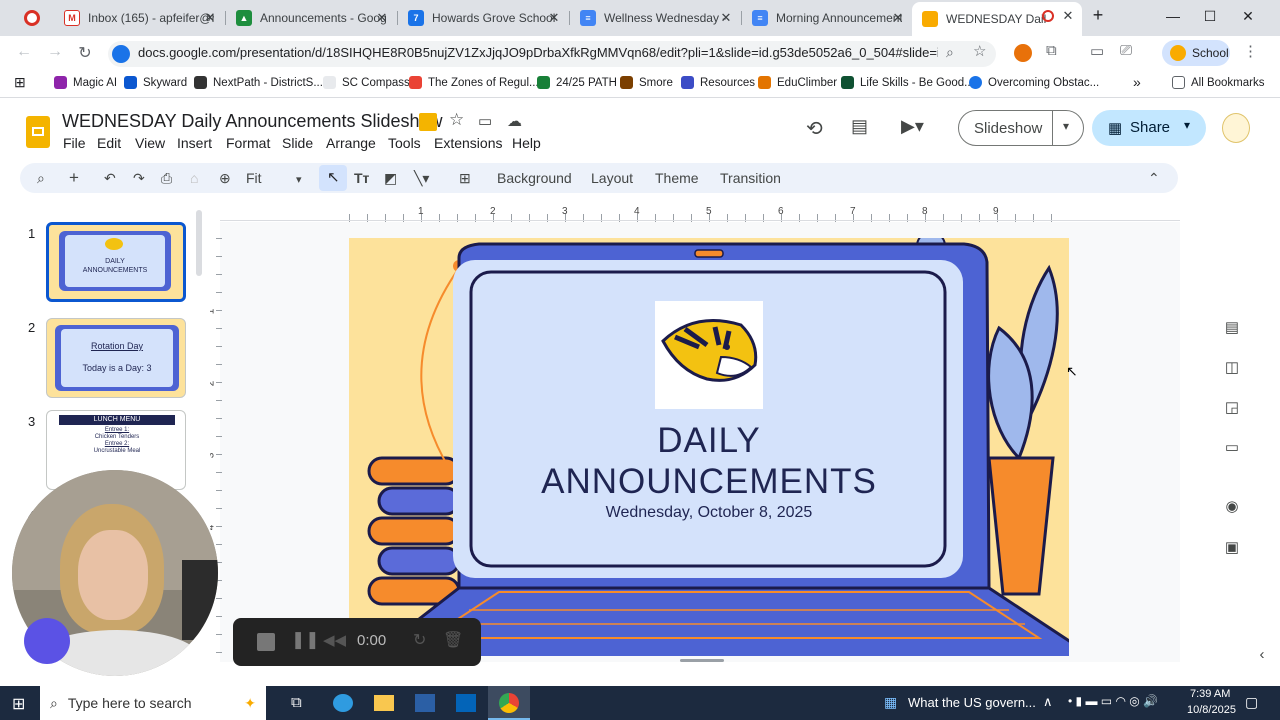 This screenshot has height=720, width=1280. Describe the element at coordinates (166, 178) in the screenshot. I see `print-icon: ⎙` at that location.